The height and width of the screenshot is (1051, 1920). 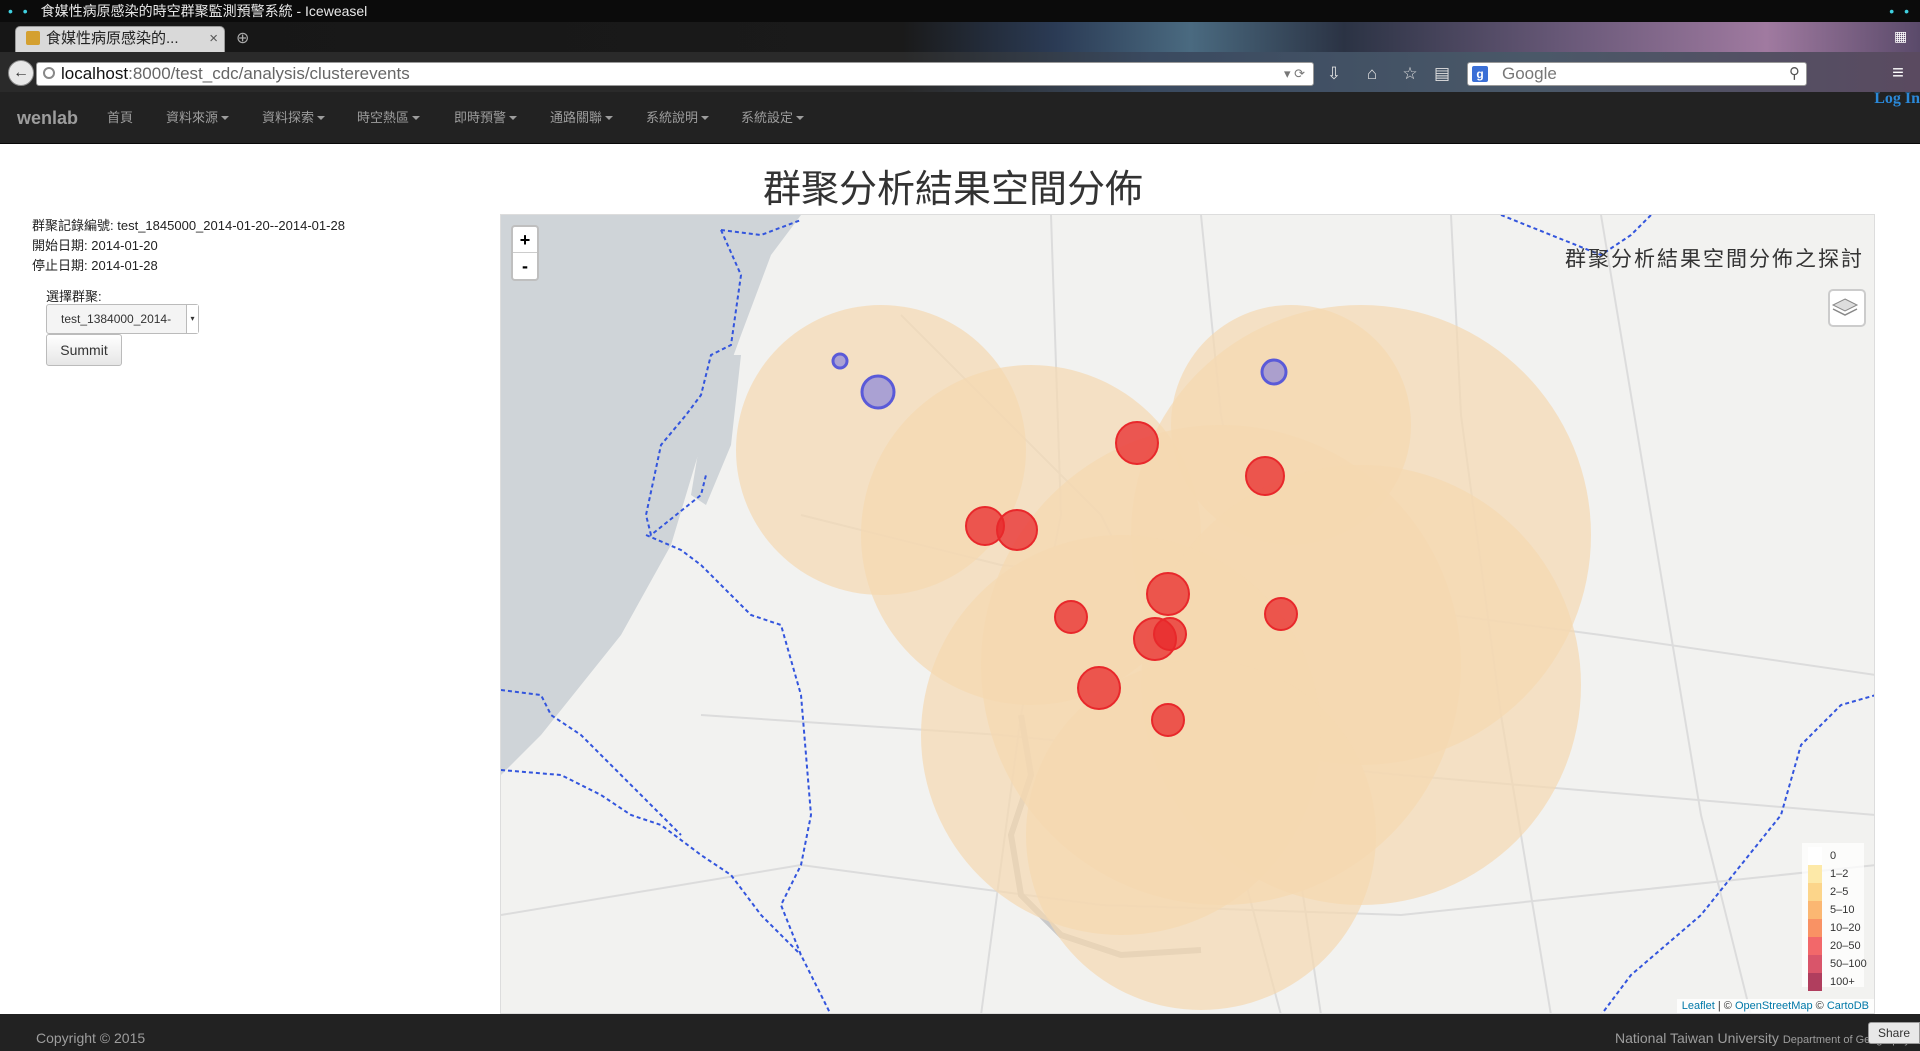 What do you see at coordinates (242, 38) in the screenshot?
I see `new-tab-icon: ⊕` at bounding box center [242, 38].